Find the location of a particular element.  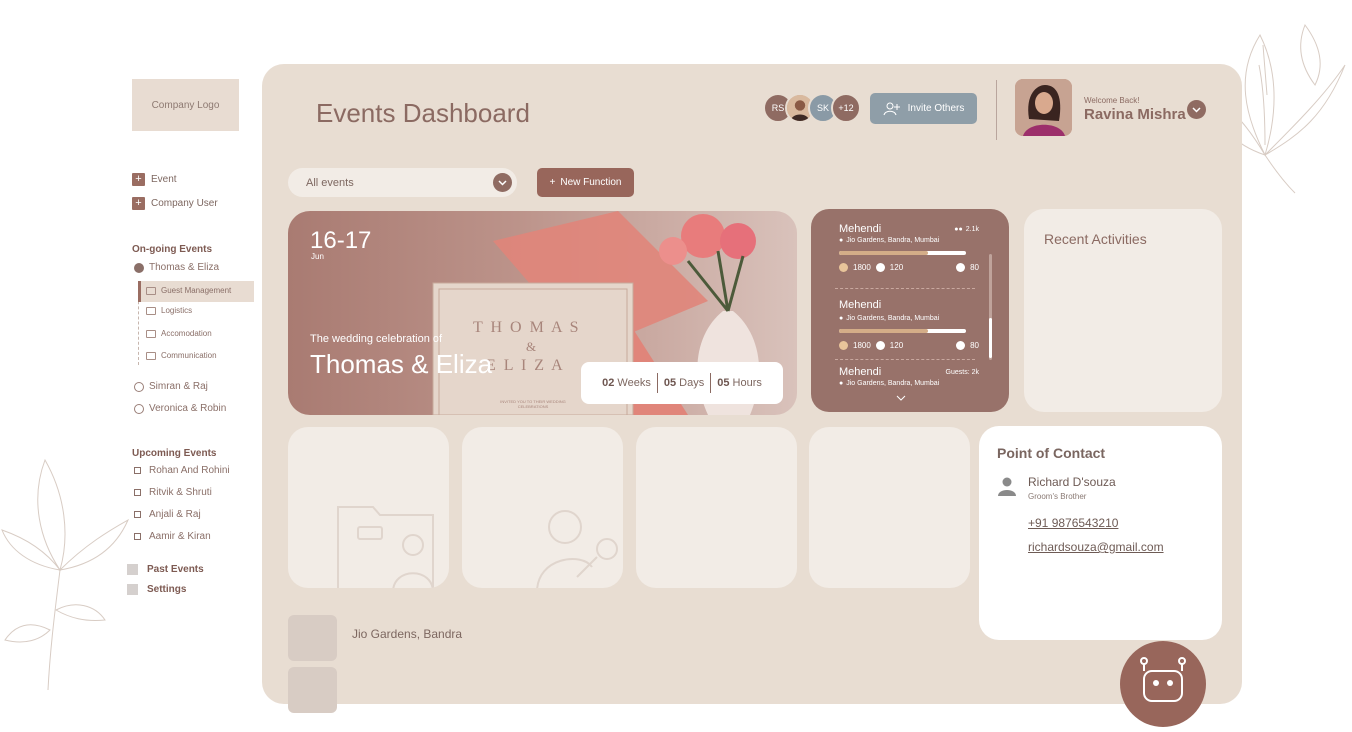

contact-phone-link: +91 9876543210 is located at coordinates (1073, 523).